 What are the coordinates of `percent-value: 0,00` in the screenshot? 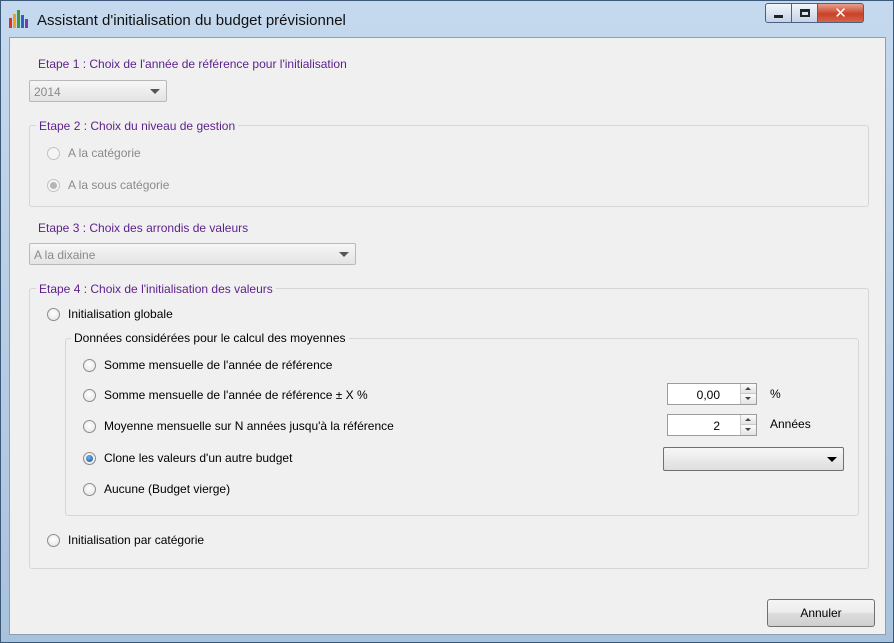 It's located at (708, 395).